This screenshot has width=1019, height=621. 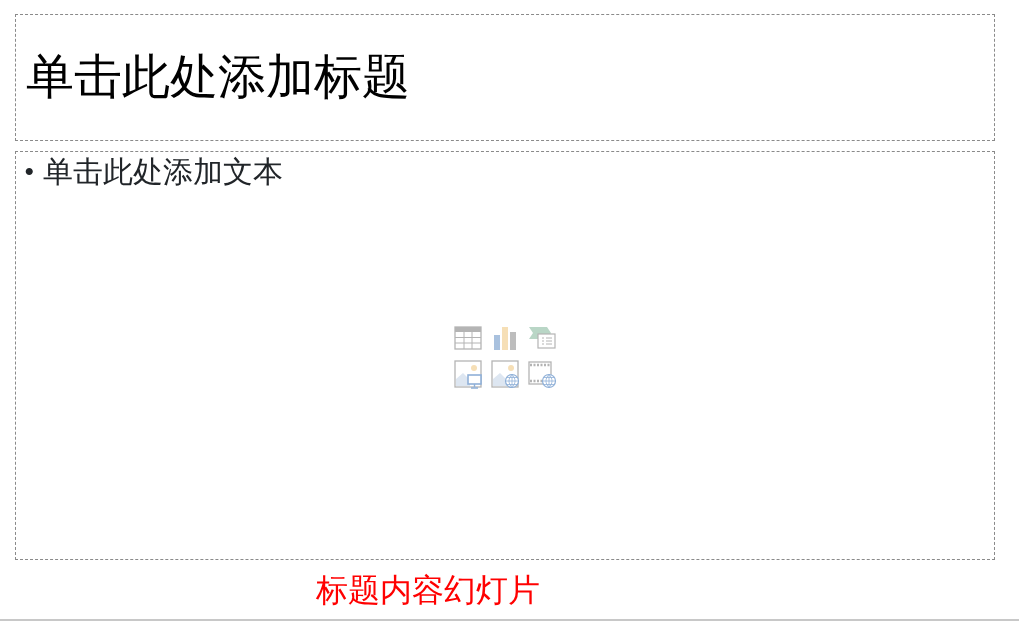 What do you see at coordinates (428, 590) in the screenshot?
I see `caption: 标题内容幻灯片` at bounding box center [428, 590].